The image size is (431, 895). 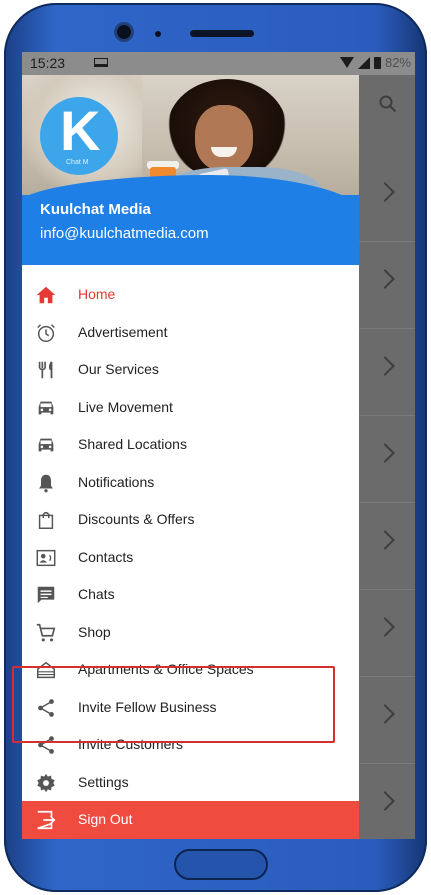 What do you see at coordinates (363, 62) in the screenshot?
I see `signal-icon` at bounding box center [363, 62].